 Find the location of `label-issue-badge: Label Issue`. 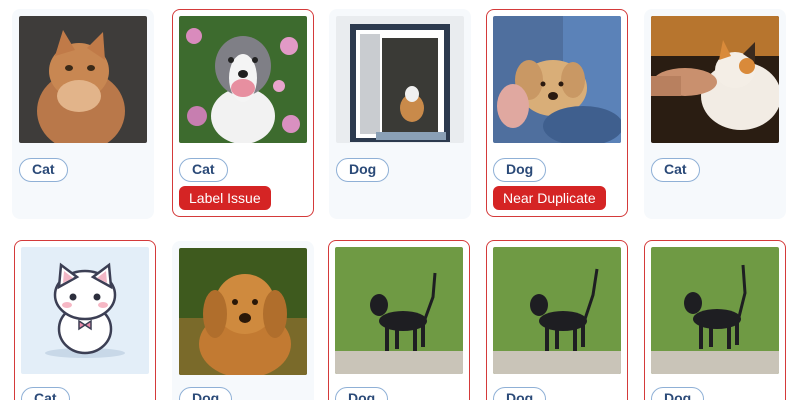

label-issue-badge: Label Issue is located at coordinates (225, 198).